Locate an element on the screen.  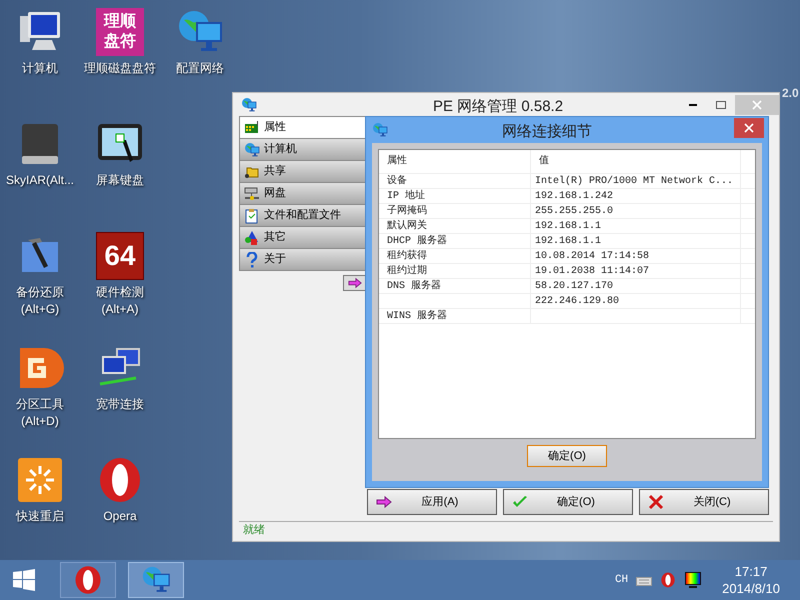
table-cell: 默认网关 is located at coordinates (407, 226).